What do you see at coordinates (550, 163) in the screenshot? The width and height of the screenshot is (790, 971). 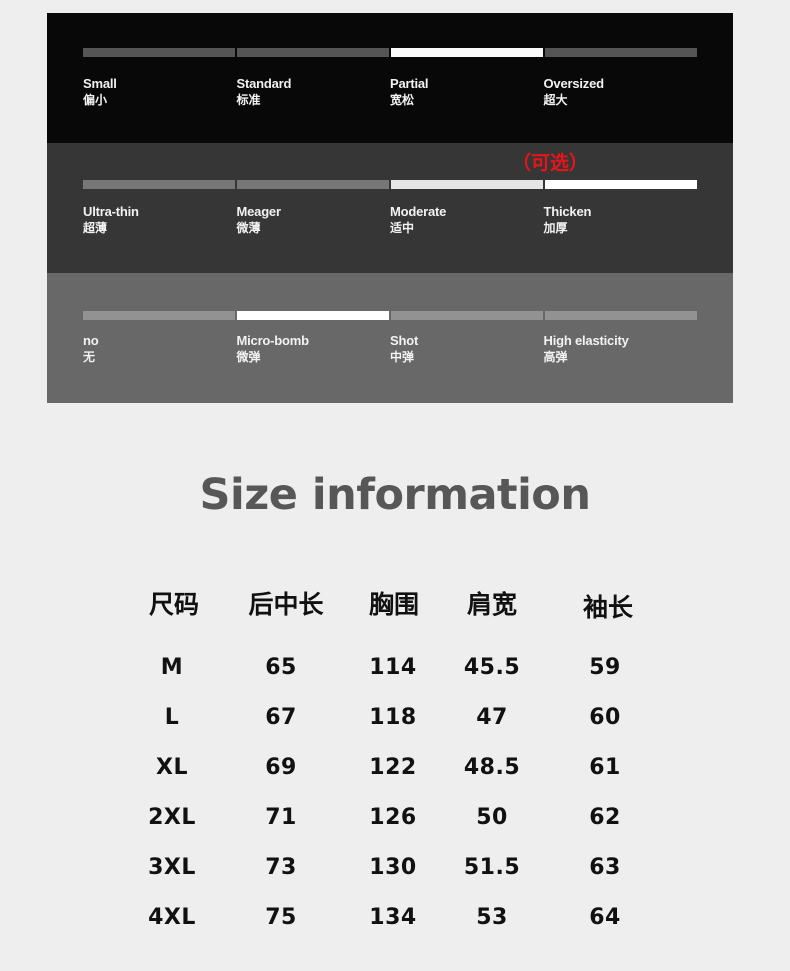 I see `optional-note: （可选）` at bounding box center [550, 163].